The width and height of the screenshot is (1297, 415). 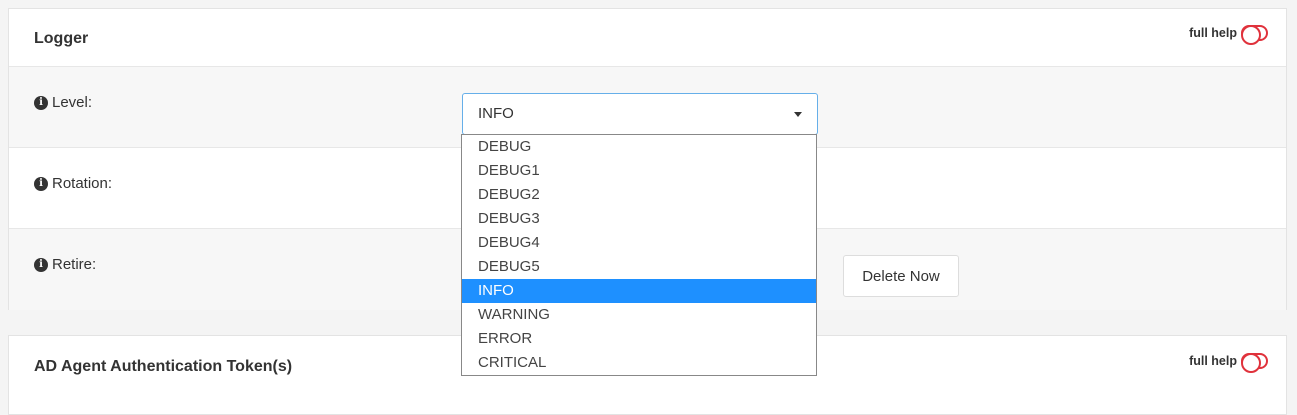 I want to click on dropdown-option: ERROR, so click(x=639, y=339).